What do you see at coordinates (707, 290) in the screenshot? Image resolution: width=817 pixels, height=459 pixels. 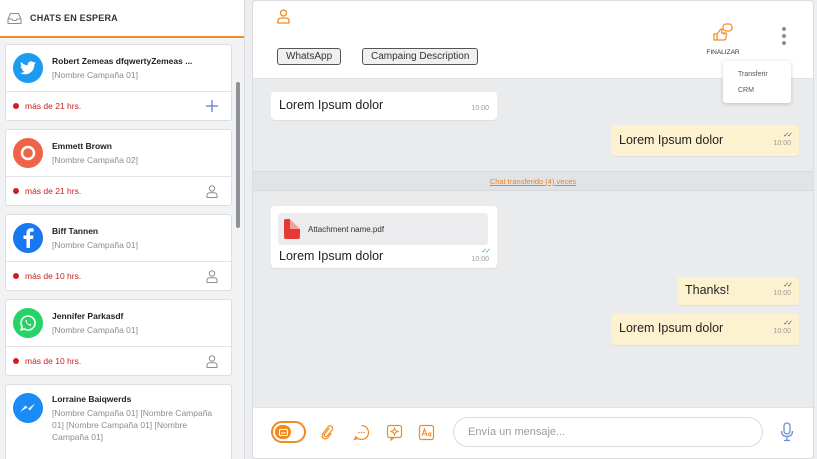 I see `message-text: Thanks!` at bounding box center [707, 290].